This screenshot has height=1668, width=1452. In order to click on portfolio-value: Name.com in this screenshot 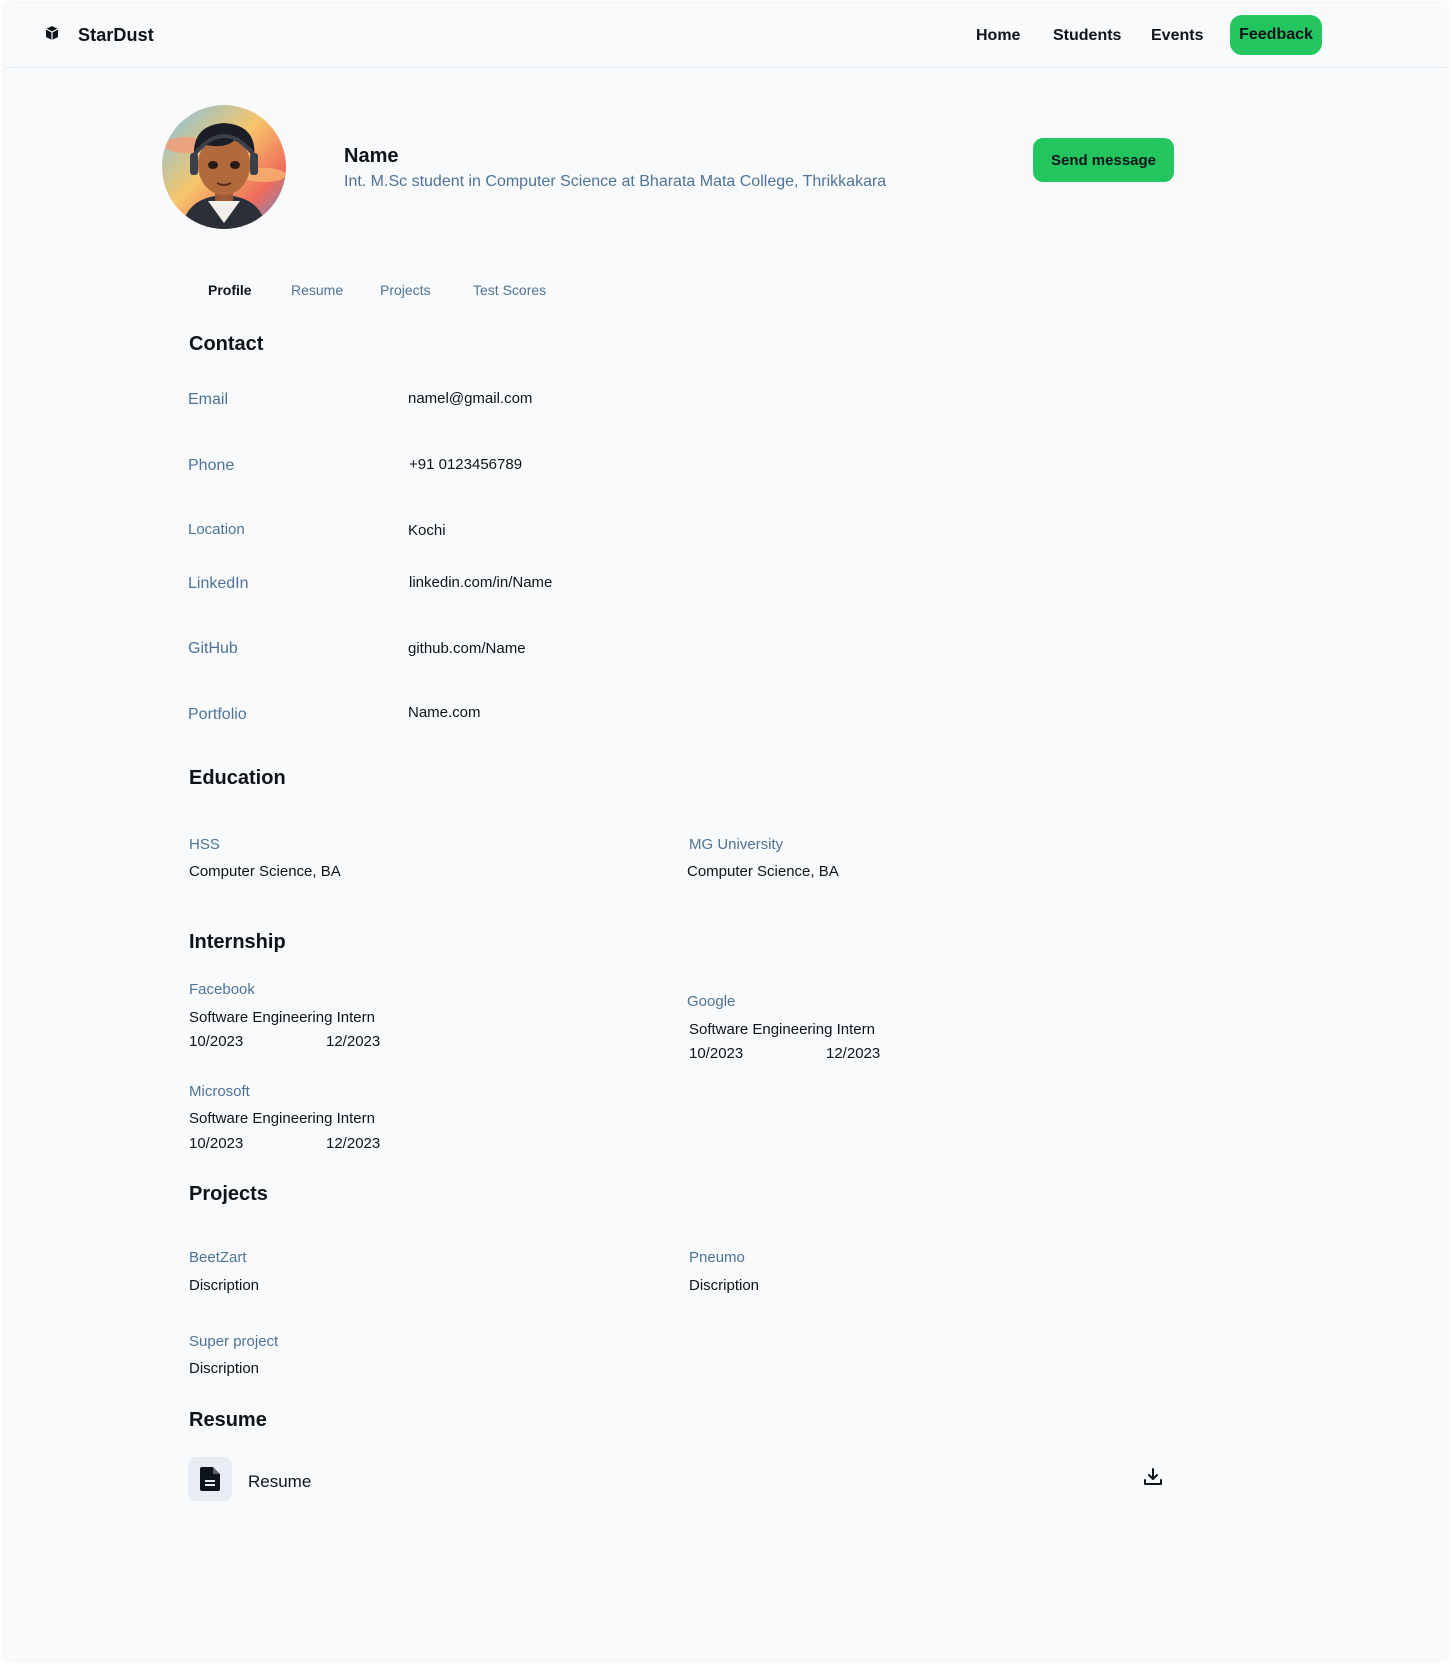, I will do `click(444, 712)`.